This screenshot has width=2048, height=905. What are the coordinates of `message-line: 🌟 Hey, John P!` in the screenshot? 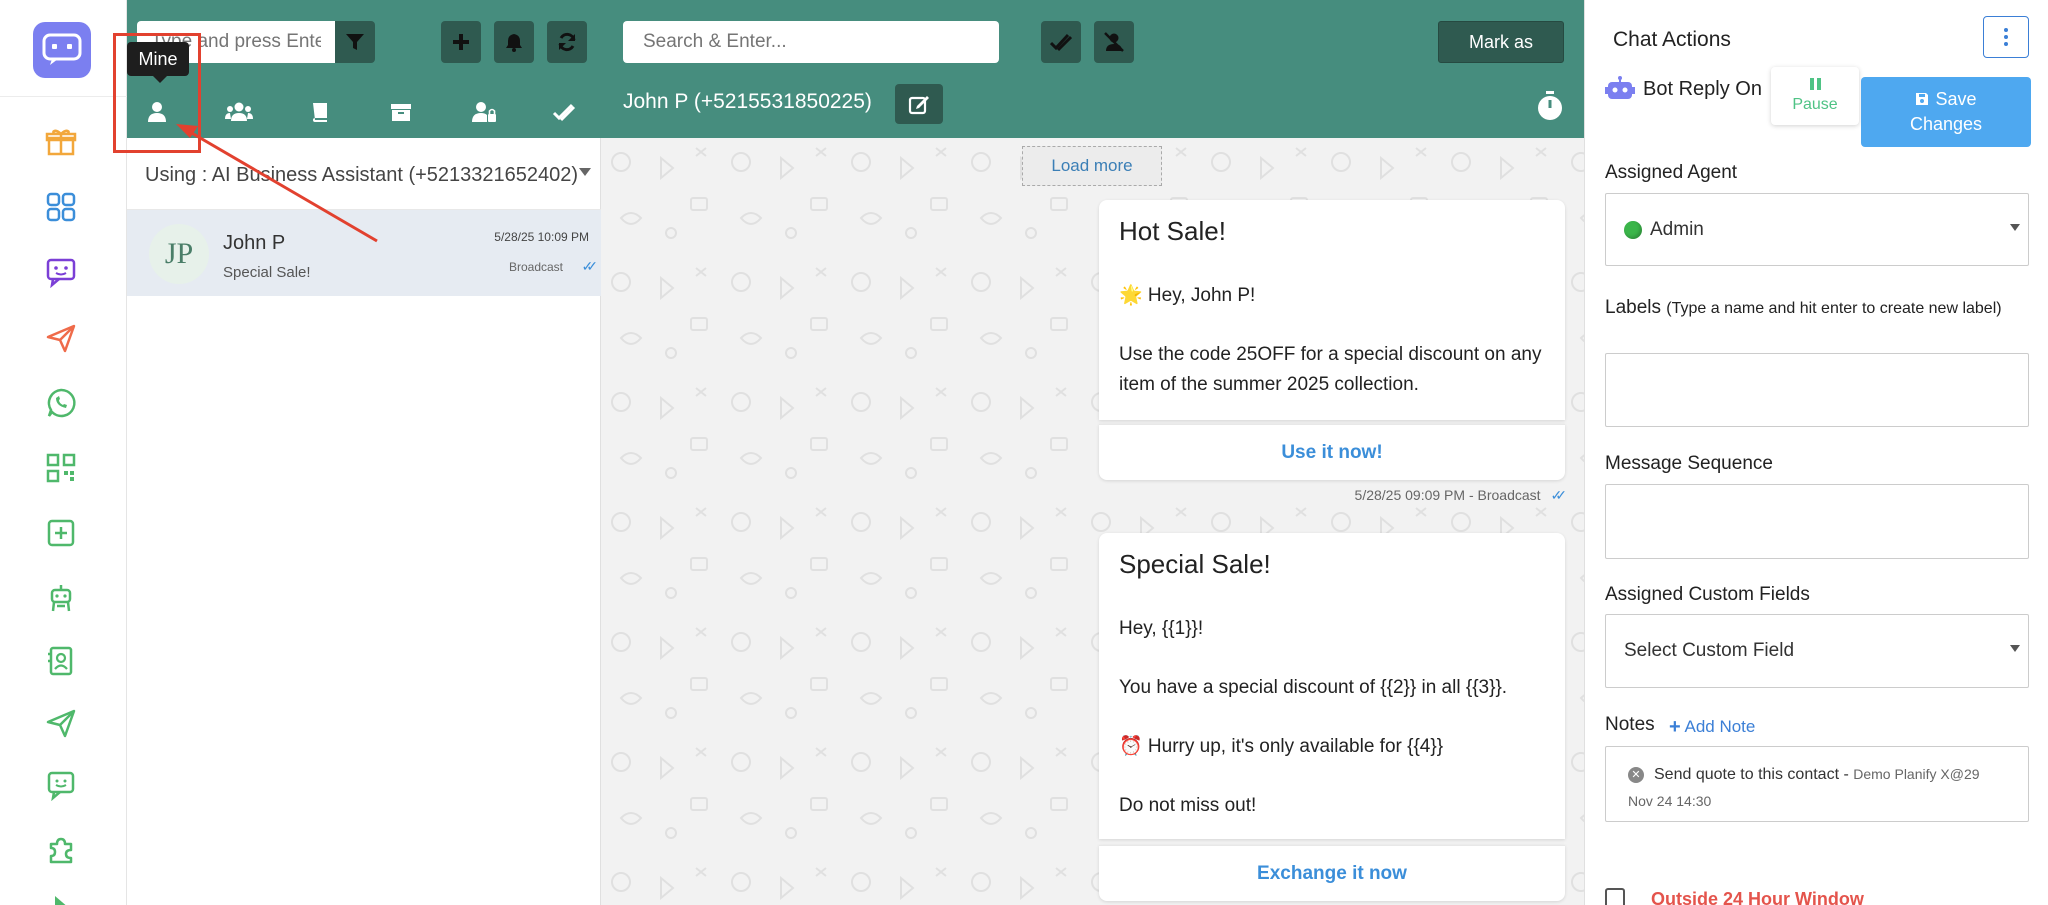 It's located at (1187, 295).